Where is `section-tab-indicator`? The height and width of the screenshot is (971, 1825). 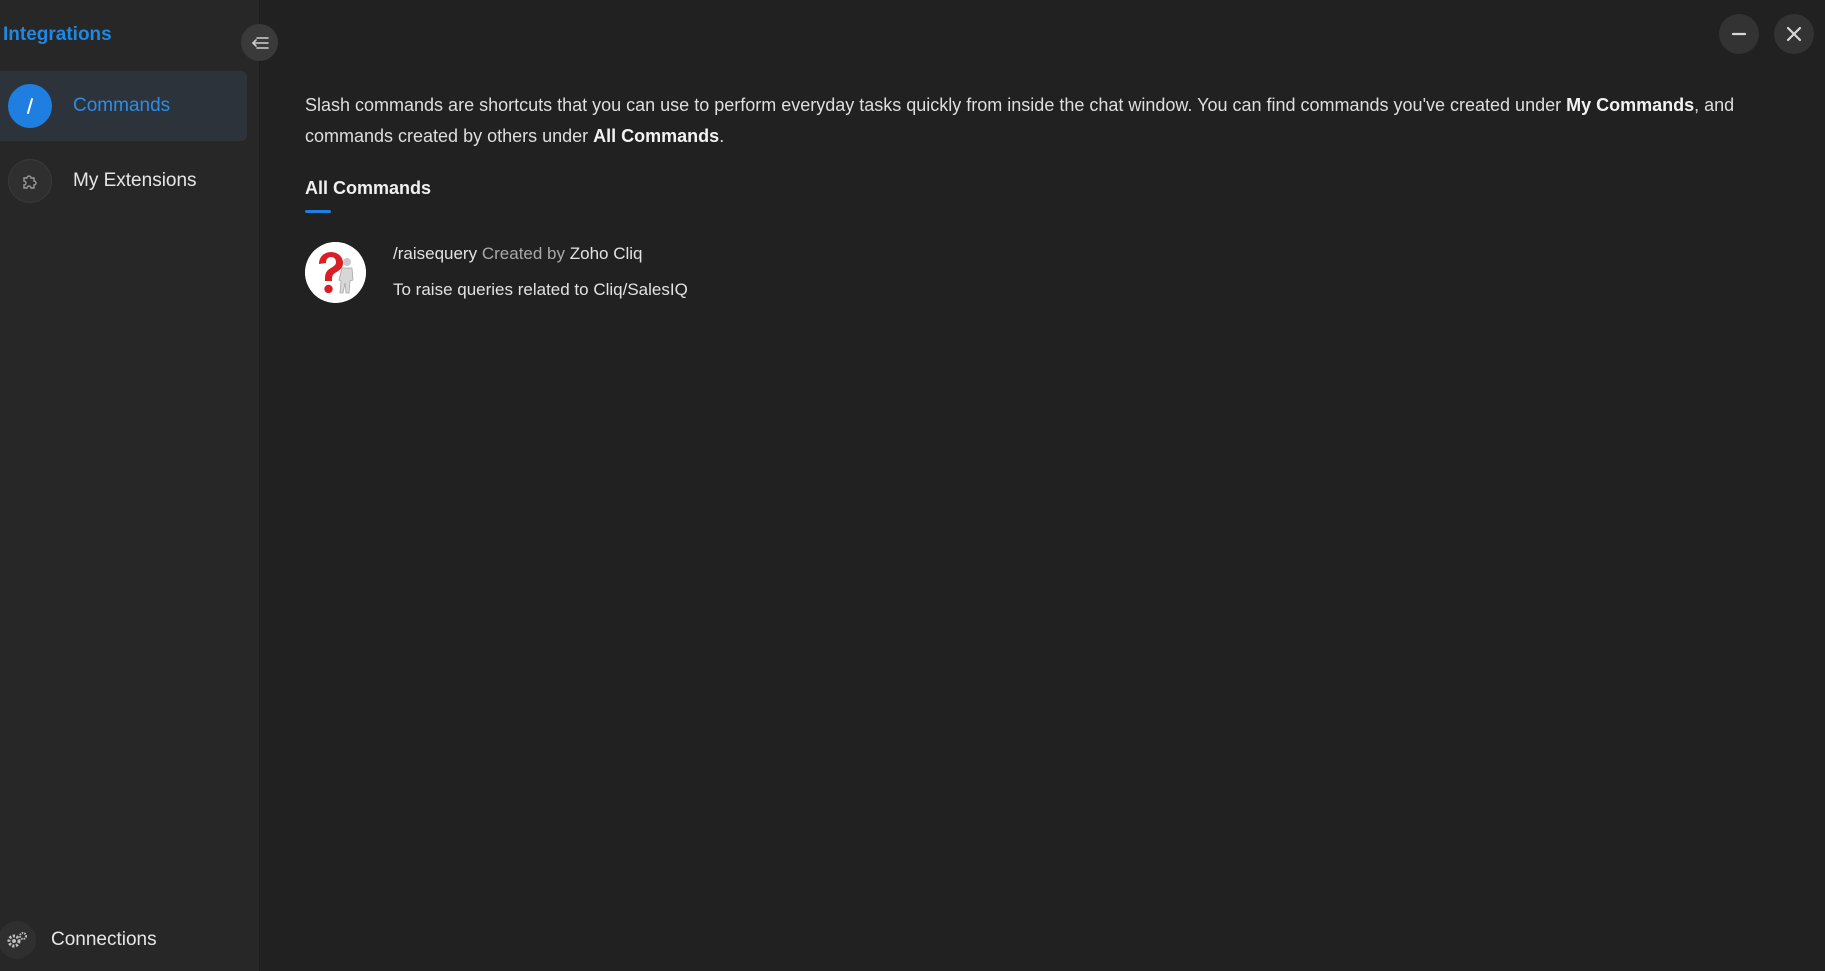
section-tab-indicator is located at coordinates (318, 211).